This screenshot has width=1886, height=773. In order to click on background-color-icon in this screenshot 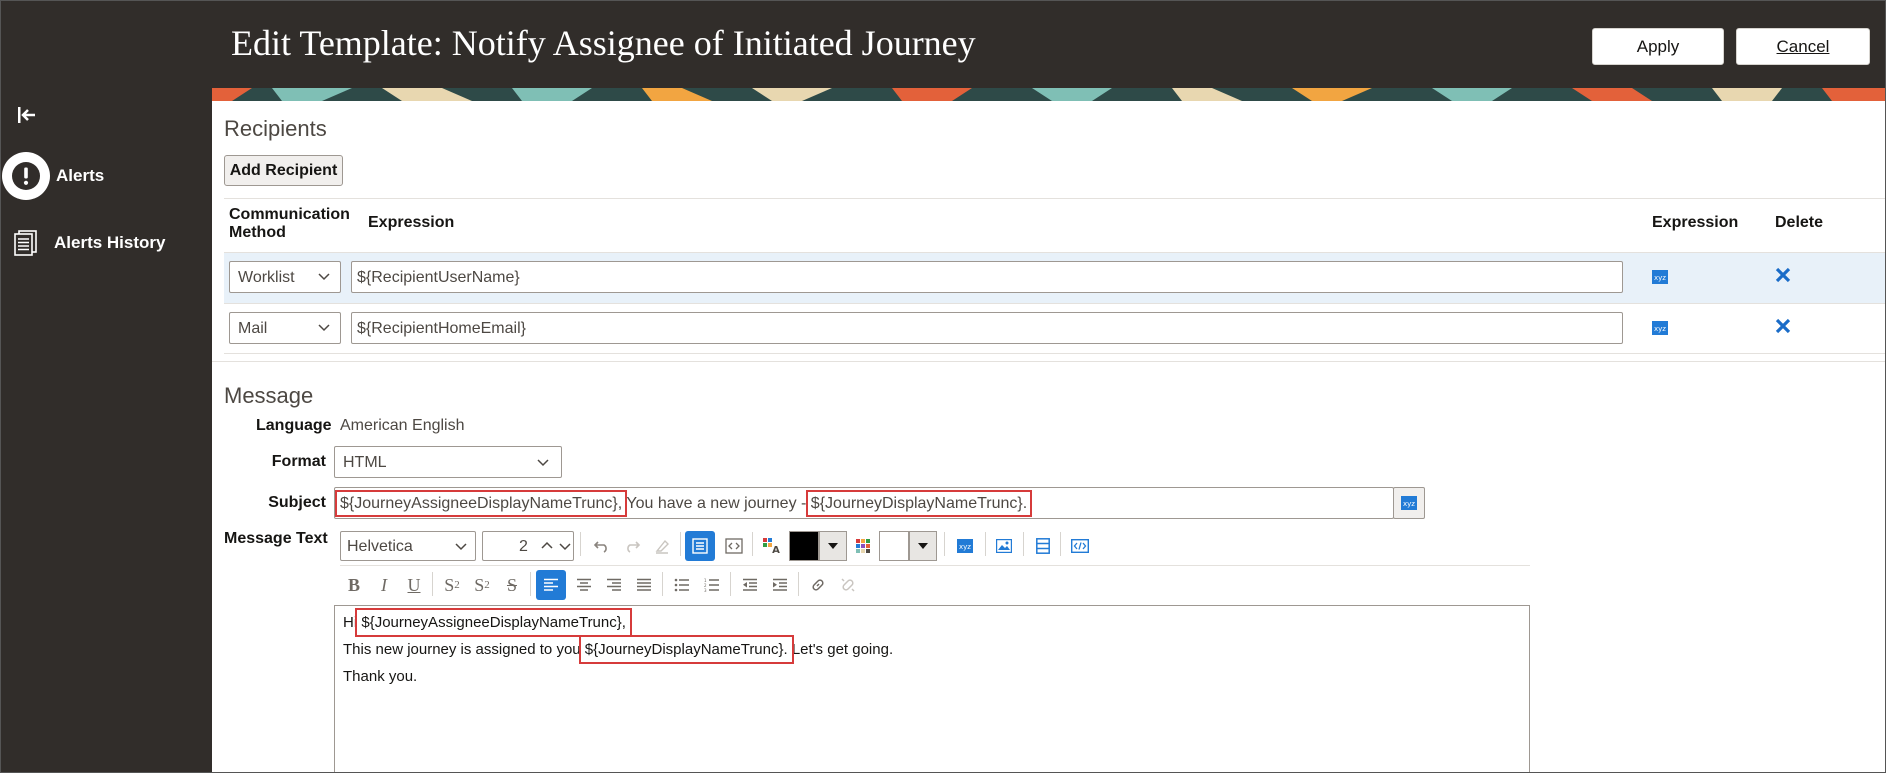, I will do `click(863, 546)`.